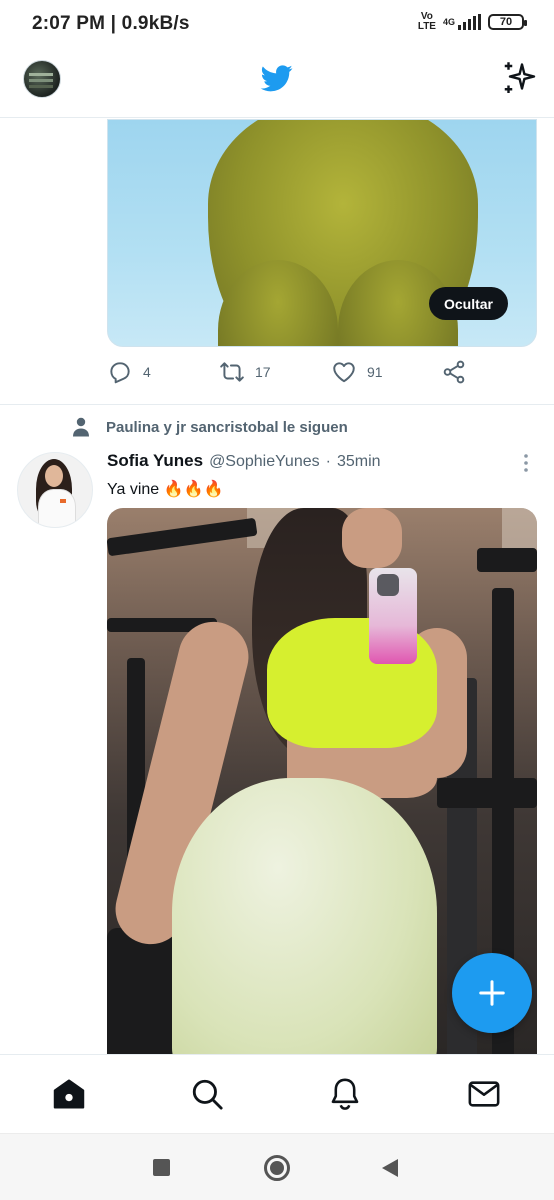 The image size is (554, 1200). What do you see at coordinates (375, 372) in the screenshot?
I see `like-count: 91` at bounding box center [375, 372].